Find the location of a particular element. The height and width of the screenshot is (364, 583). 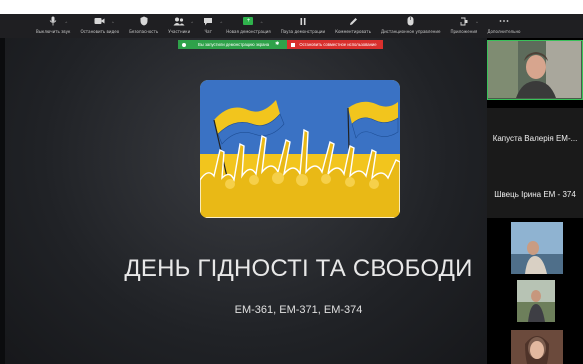

annotate-label: Комментировать is located at coordinates (353, 31).